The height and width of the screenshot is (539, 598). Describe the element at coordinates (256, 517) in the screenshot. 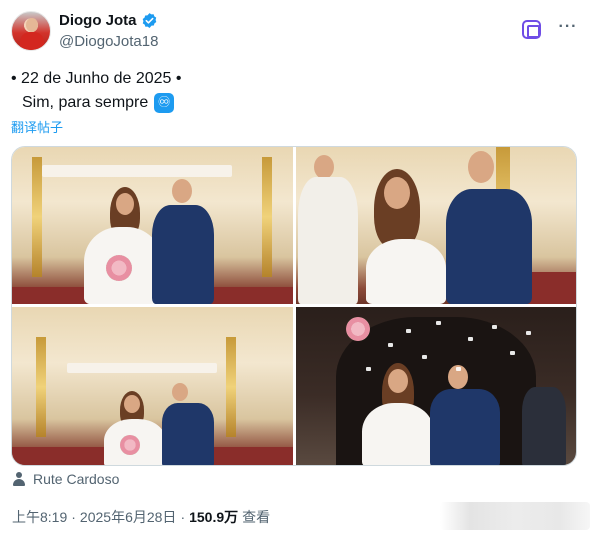

I see `view-label: 查看` at that location.